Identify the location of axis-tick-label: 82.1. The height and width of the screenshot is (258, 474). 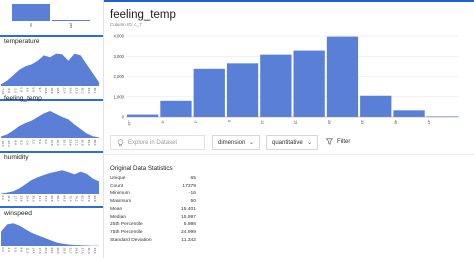
(83, 199).